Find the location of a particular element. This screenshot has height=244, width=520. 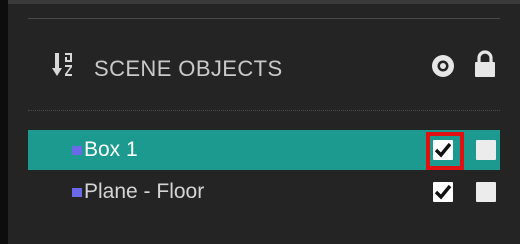

header-divider is located at coordinates (264, 110).